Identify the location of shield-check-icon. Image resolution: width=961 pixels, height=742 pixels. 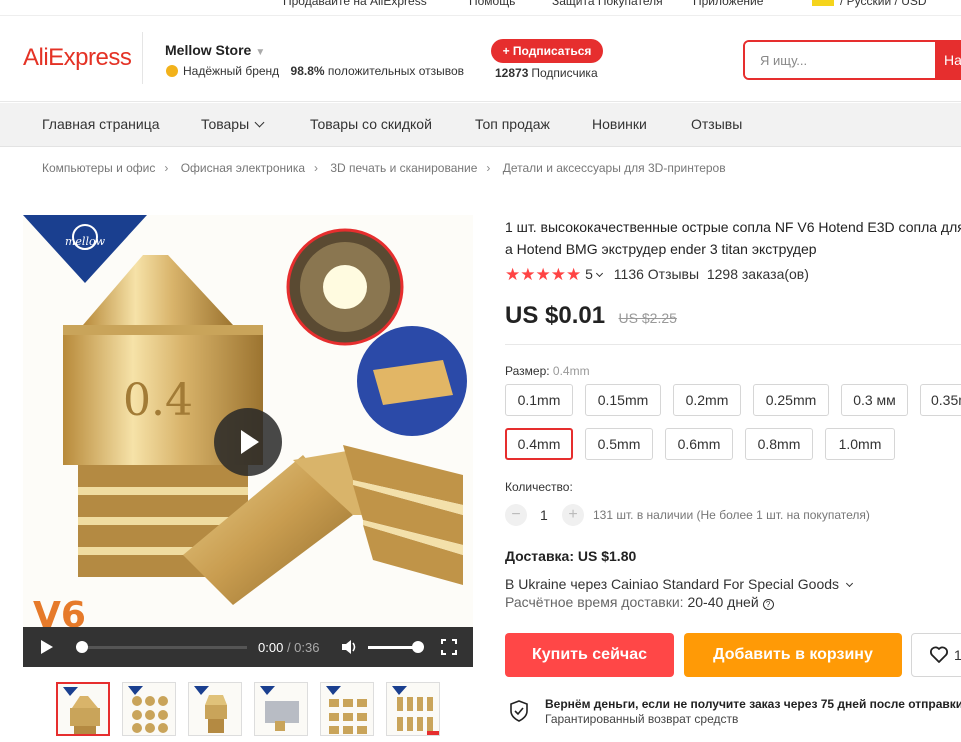
(519, 711).